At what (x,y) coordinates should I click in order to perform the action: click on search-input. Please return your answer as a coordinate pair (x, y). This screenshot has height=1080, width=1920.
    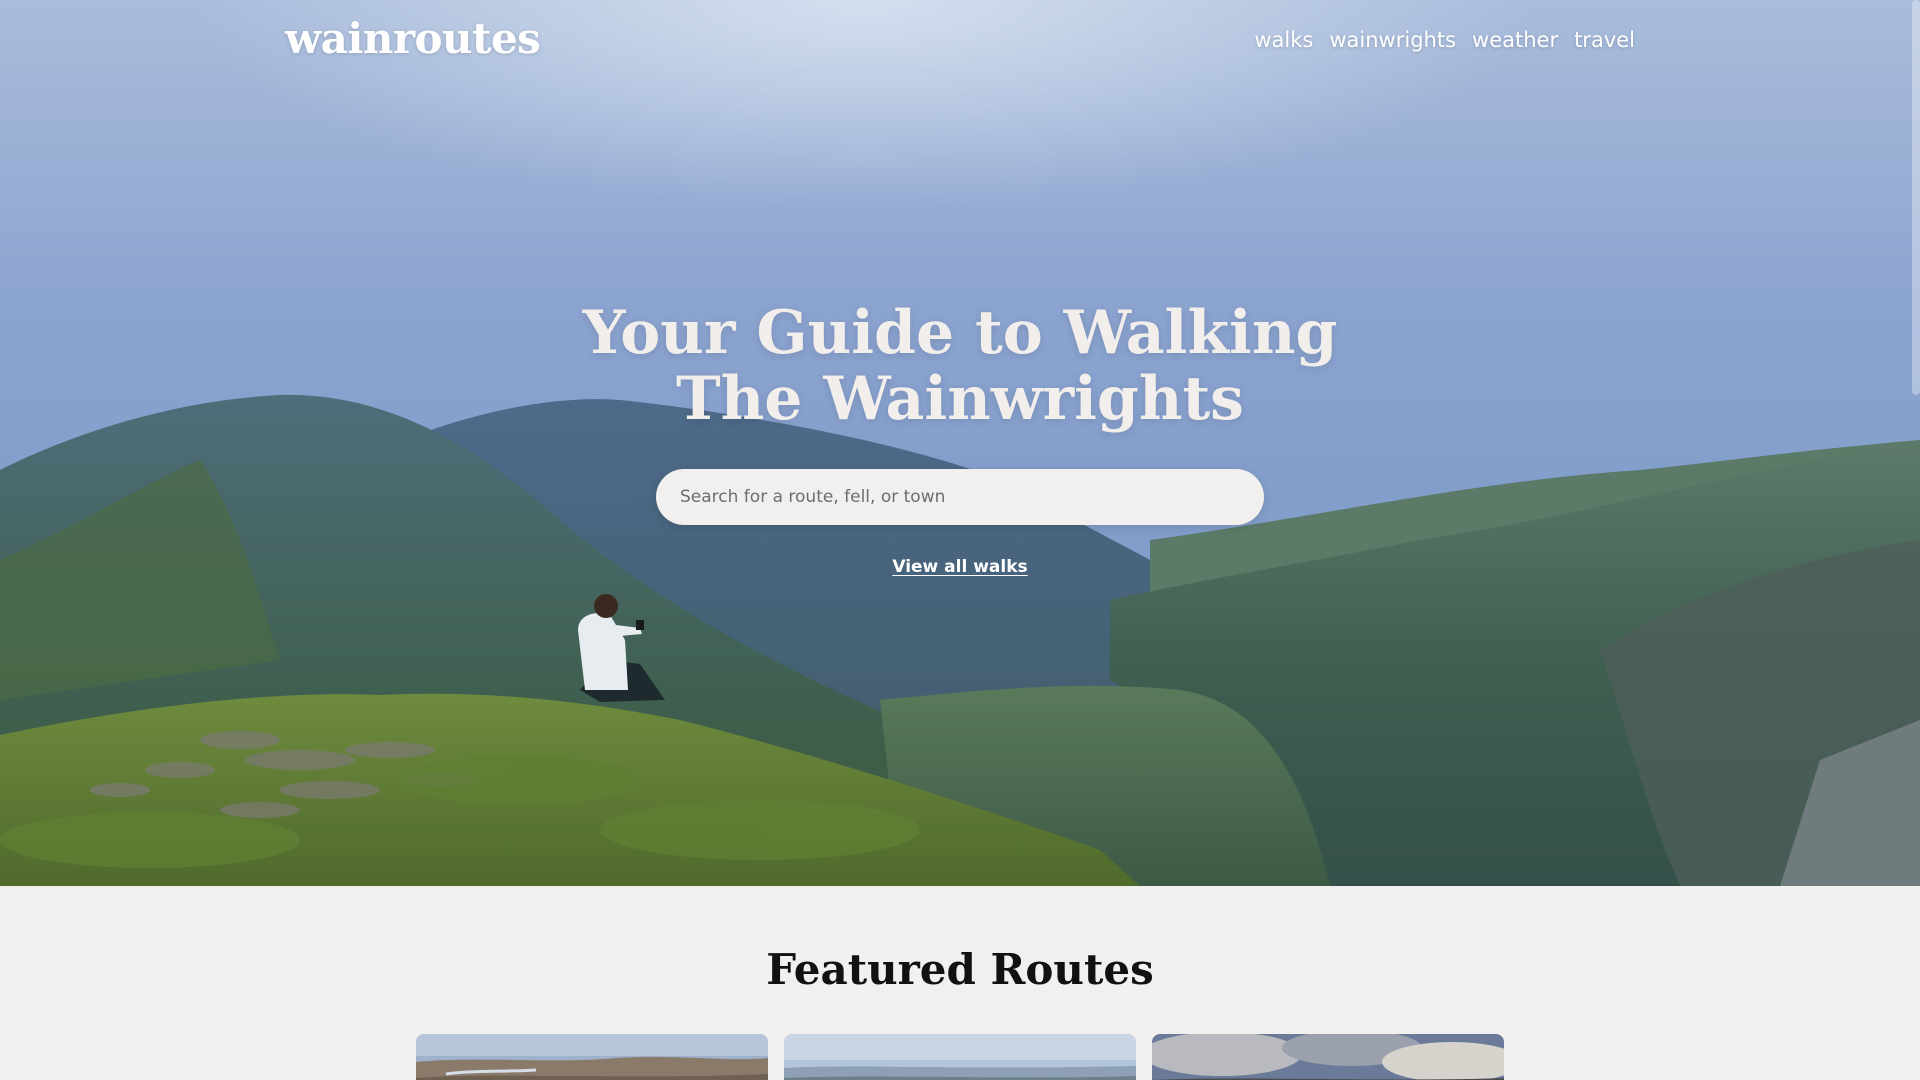
    Looking at the image, I should click on (960, 497).